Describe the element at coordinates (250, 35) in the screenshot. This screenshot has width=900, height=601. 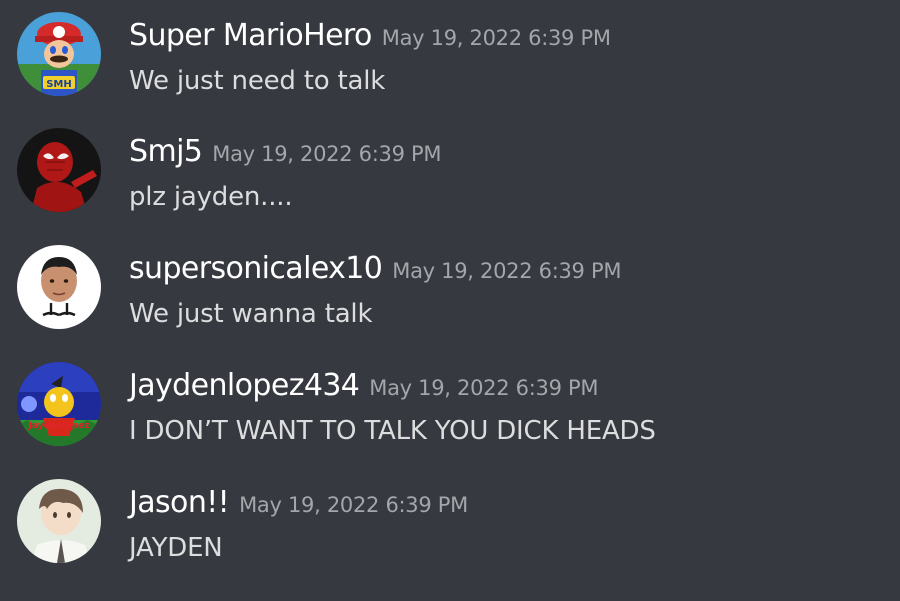
I see `username: Super MarioHero` at that location.